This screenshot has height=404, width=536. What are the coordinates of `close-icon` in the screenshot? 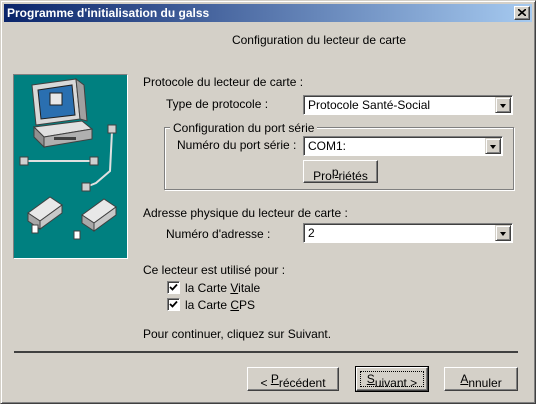 It's located at (522, 12).